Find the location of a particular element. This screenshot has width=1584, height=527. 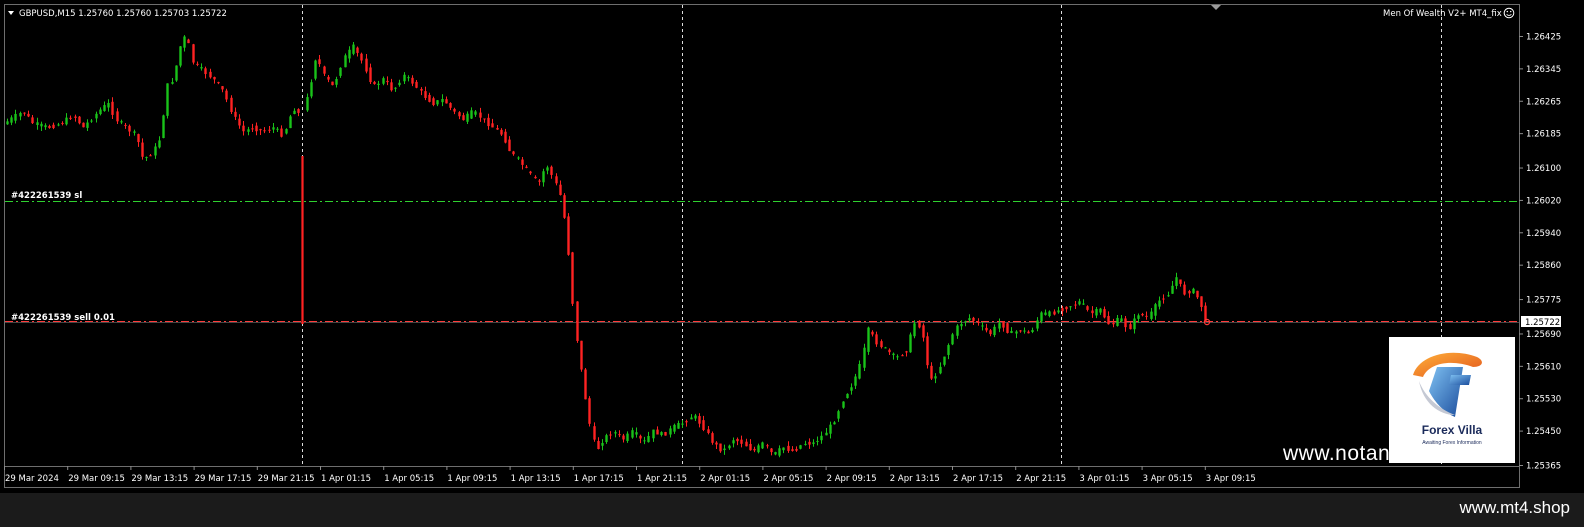

price-tick-label: 1.25365 is located at coordinates (1543, 467).